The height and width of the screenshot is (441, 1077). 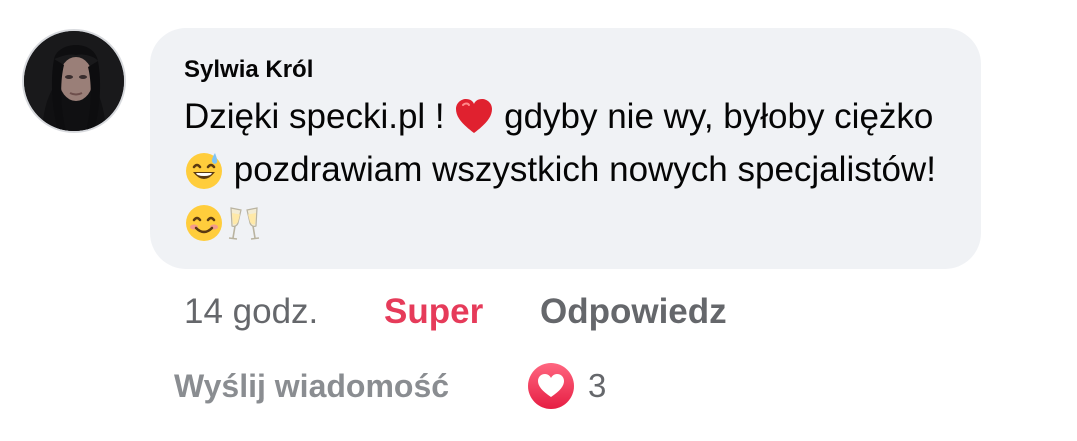 What do you see at coordinates (319, 116) in the screenshot?
I see `comment-text-part-1: Dzięki specki.pl !` at bounding box center [319, 116].